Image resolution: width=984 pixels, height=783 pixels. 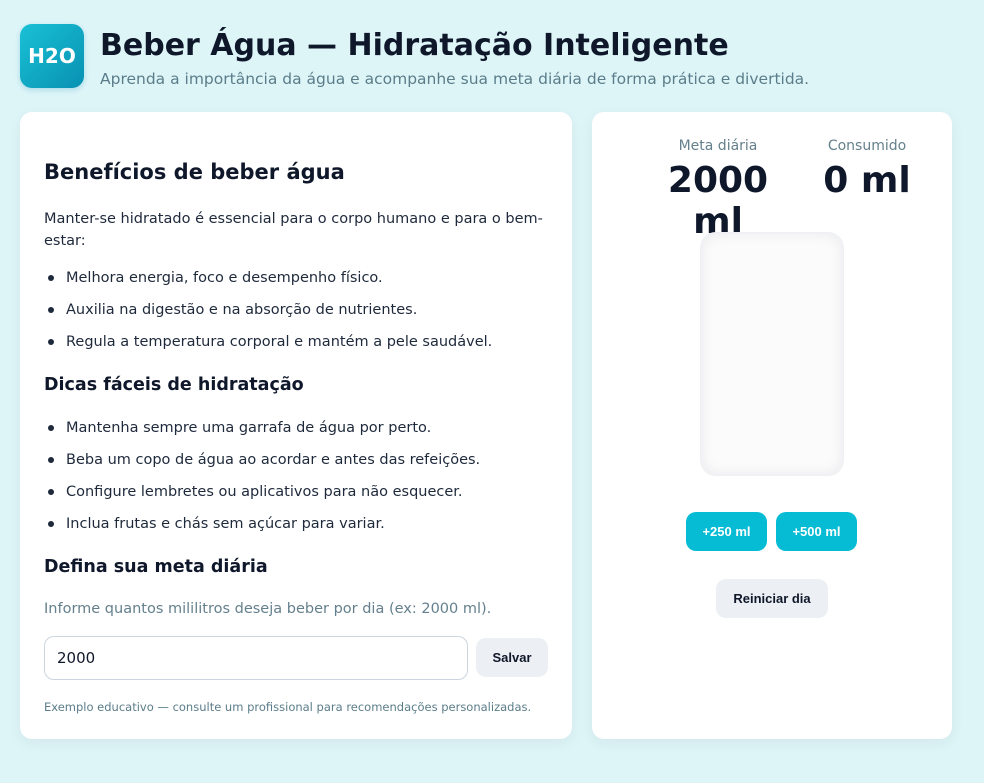 What do you see at coordinates (52, 56) in the screenshot?
I see `h2o-logo: H2O` at bounding box center [52, 56].